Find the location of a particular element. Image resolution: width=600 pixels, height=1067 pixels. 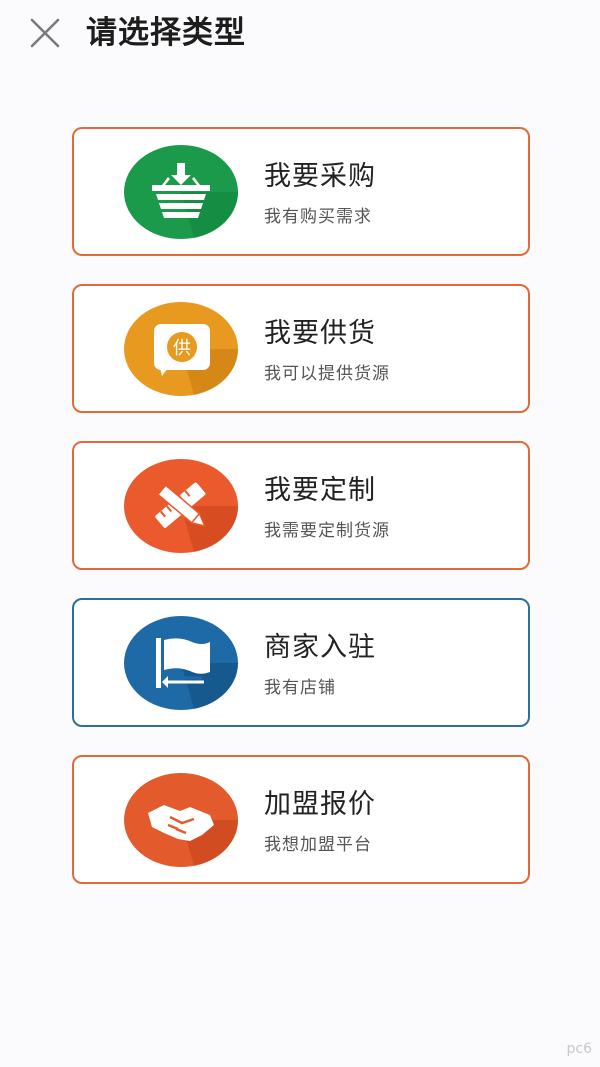

purchase-icon-circle is located at coordinates (181, 192).